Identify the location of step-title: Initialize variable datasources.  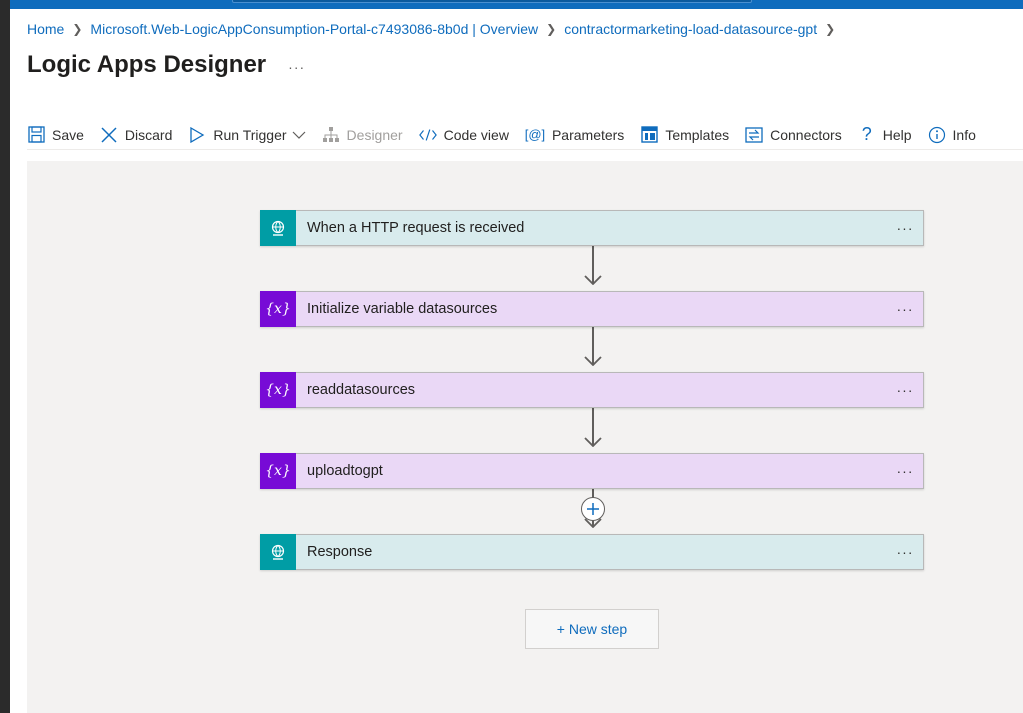
(402, 309).